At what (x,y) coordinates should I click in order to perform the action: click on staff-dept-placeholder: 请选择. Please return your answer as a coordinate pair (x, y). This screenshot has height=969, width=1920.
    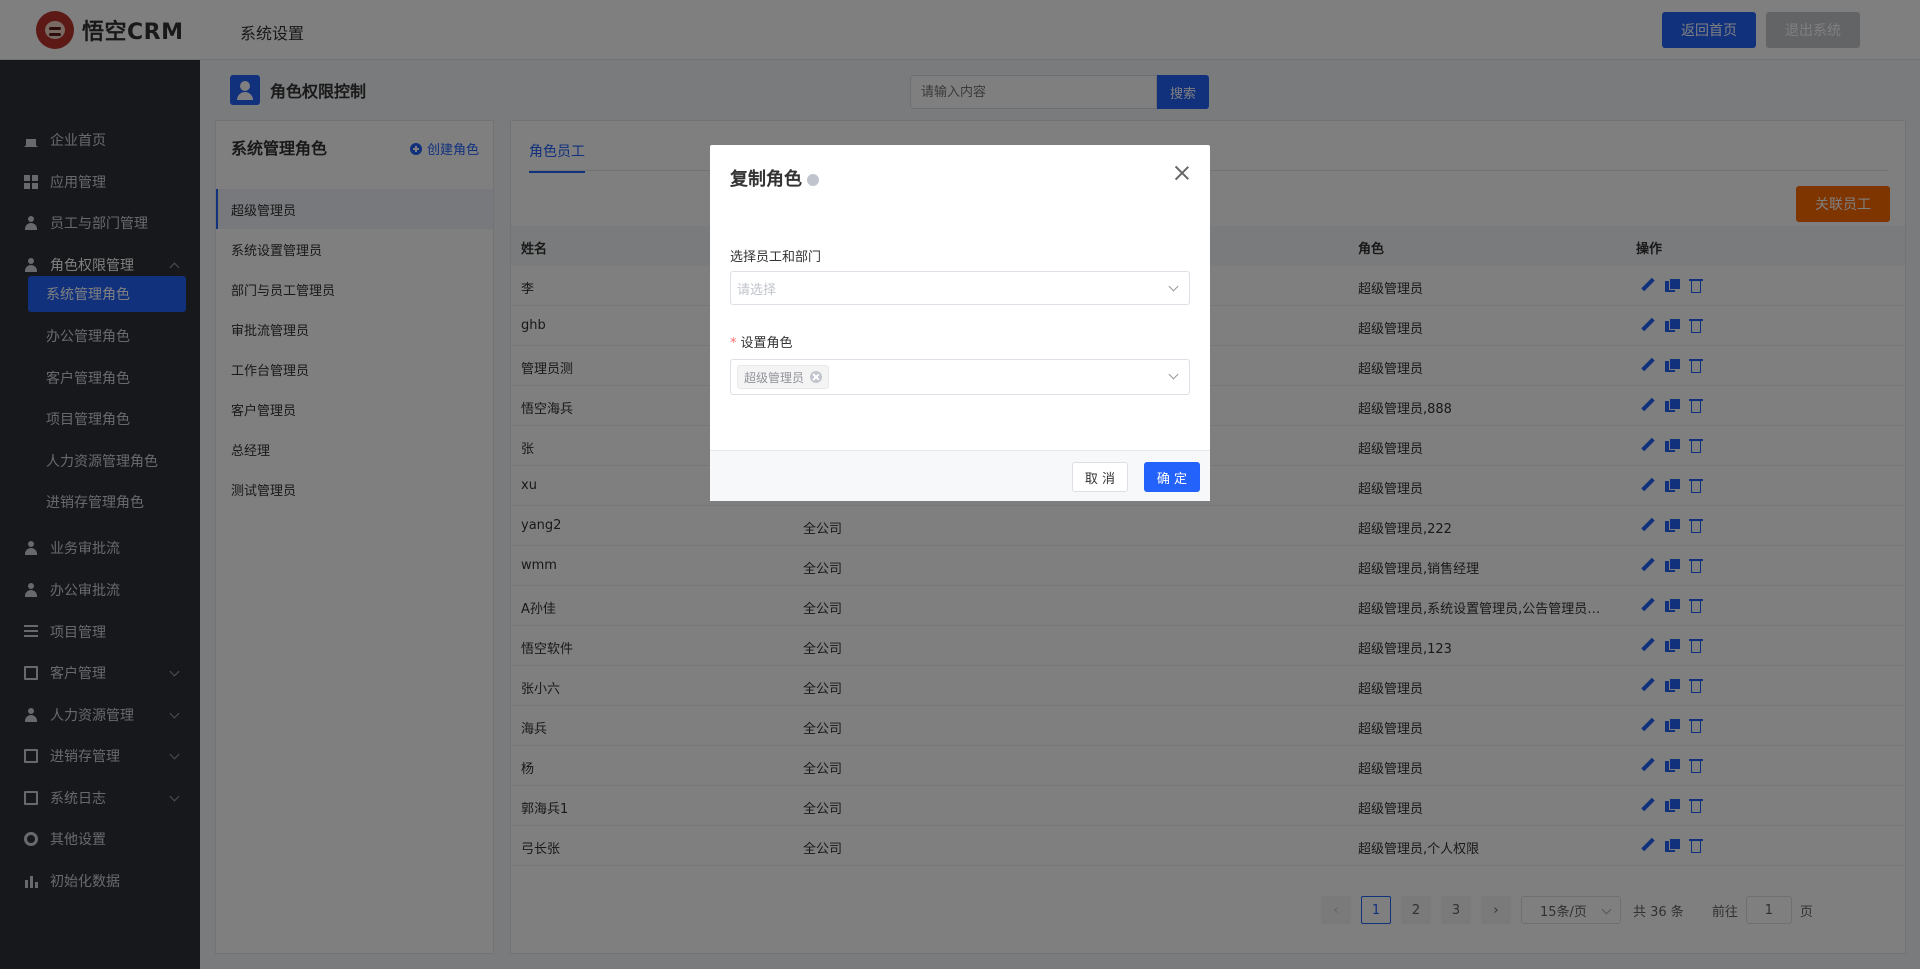
    Looking at the image, I should click on (757, 290).